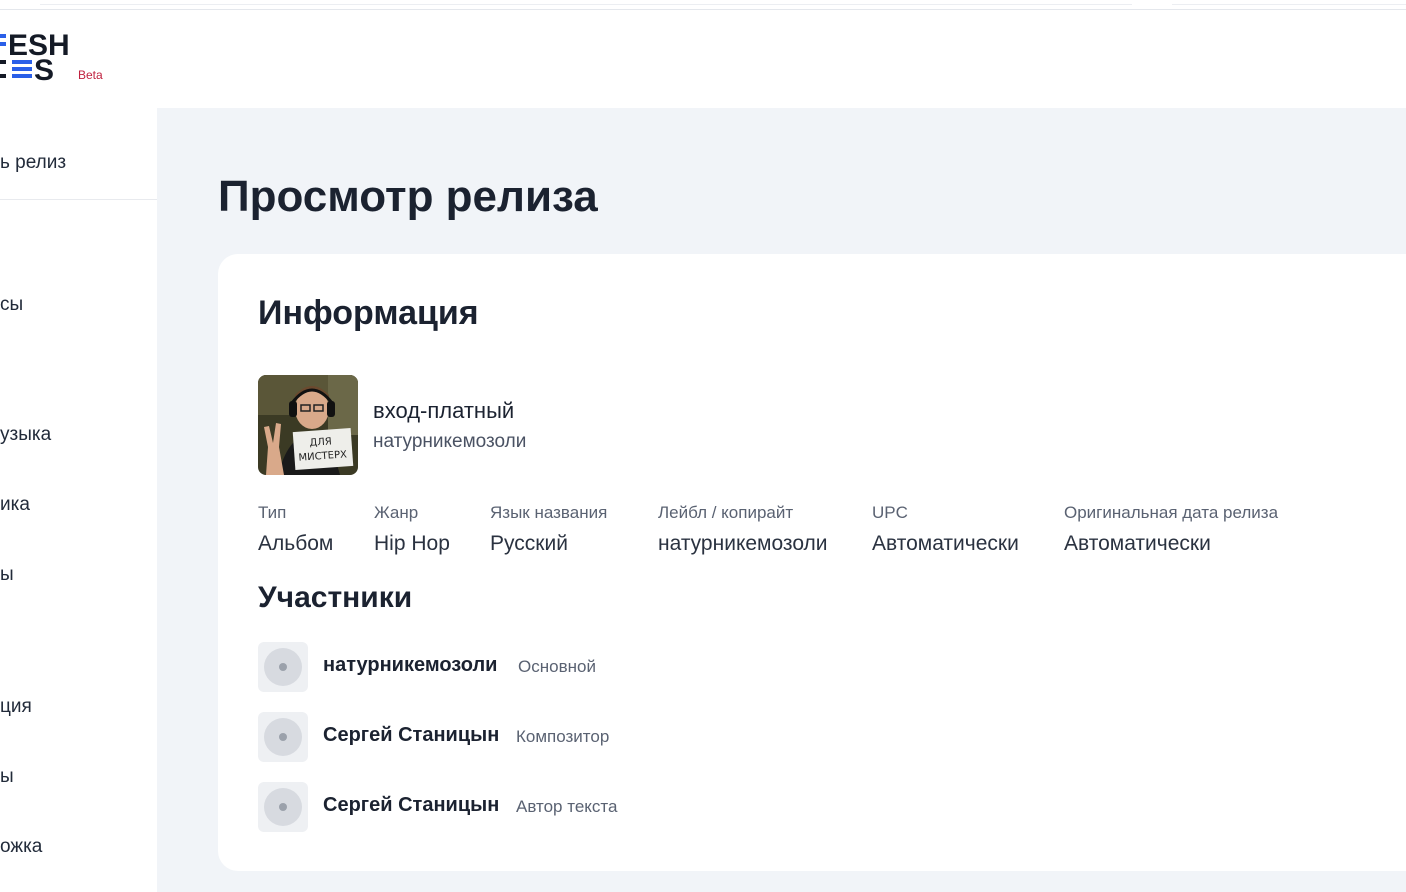 This screenshot has width=1406, height=892. I want to click on meta-label: Оригинальная дата релиза, so click(1171, 512).